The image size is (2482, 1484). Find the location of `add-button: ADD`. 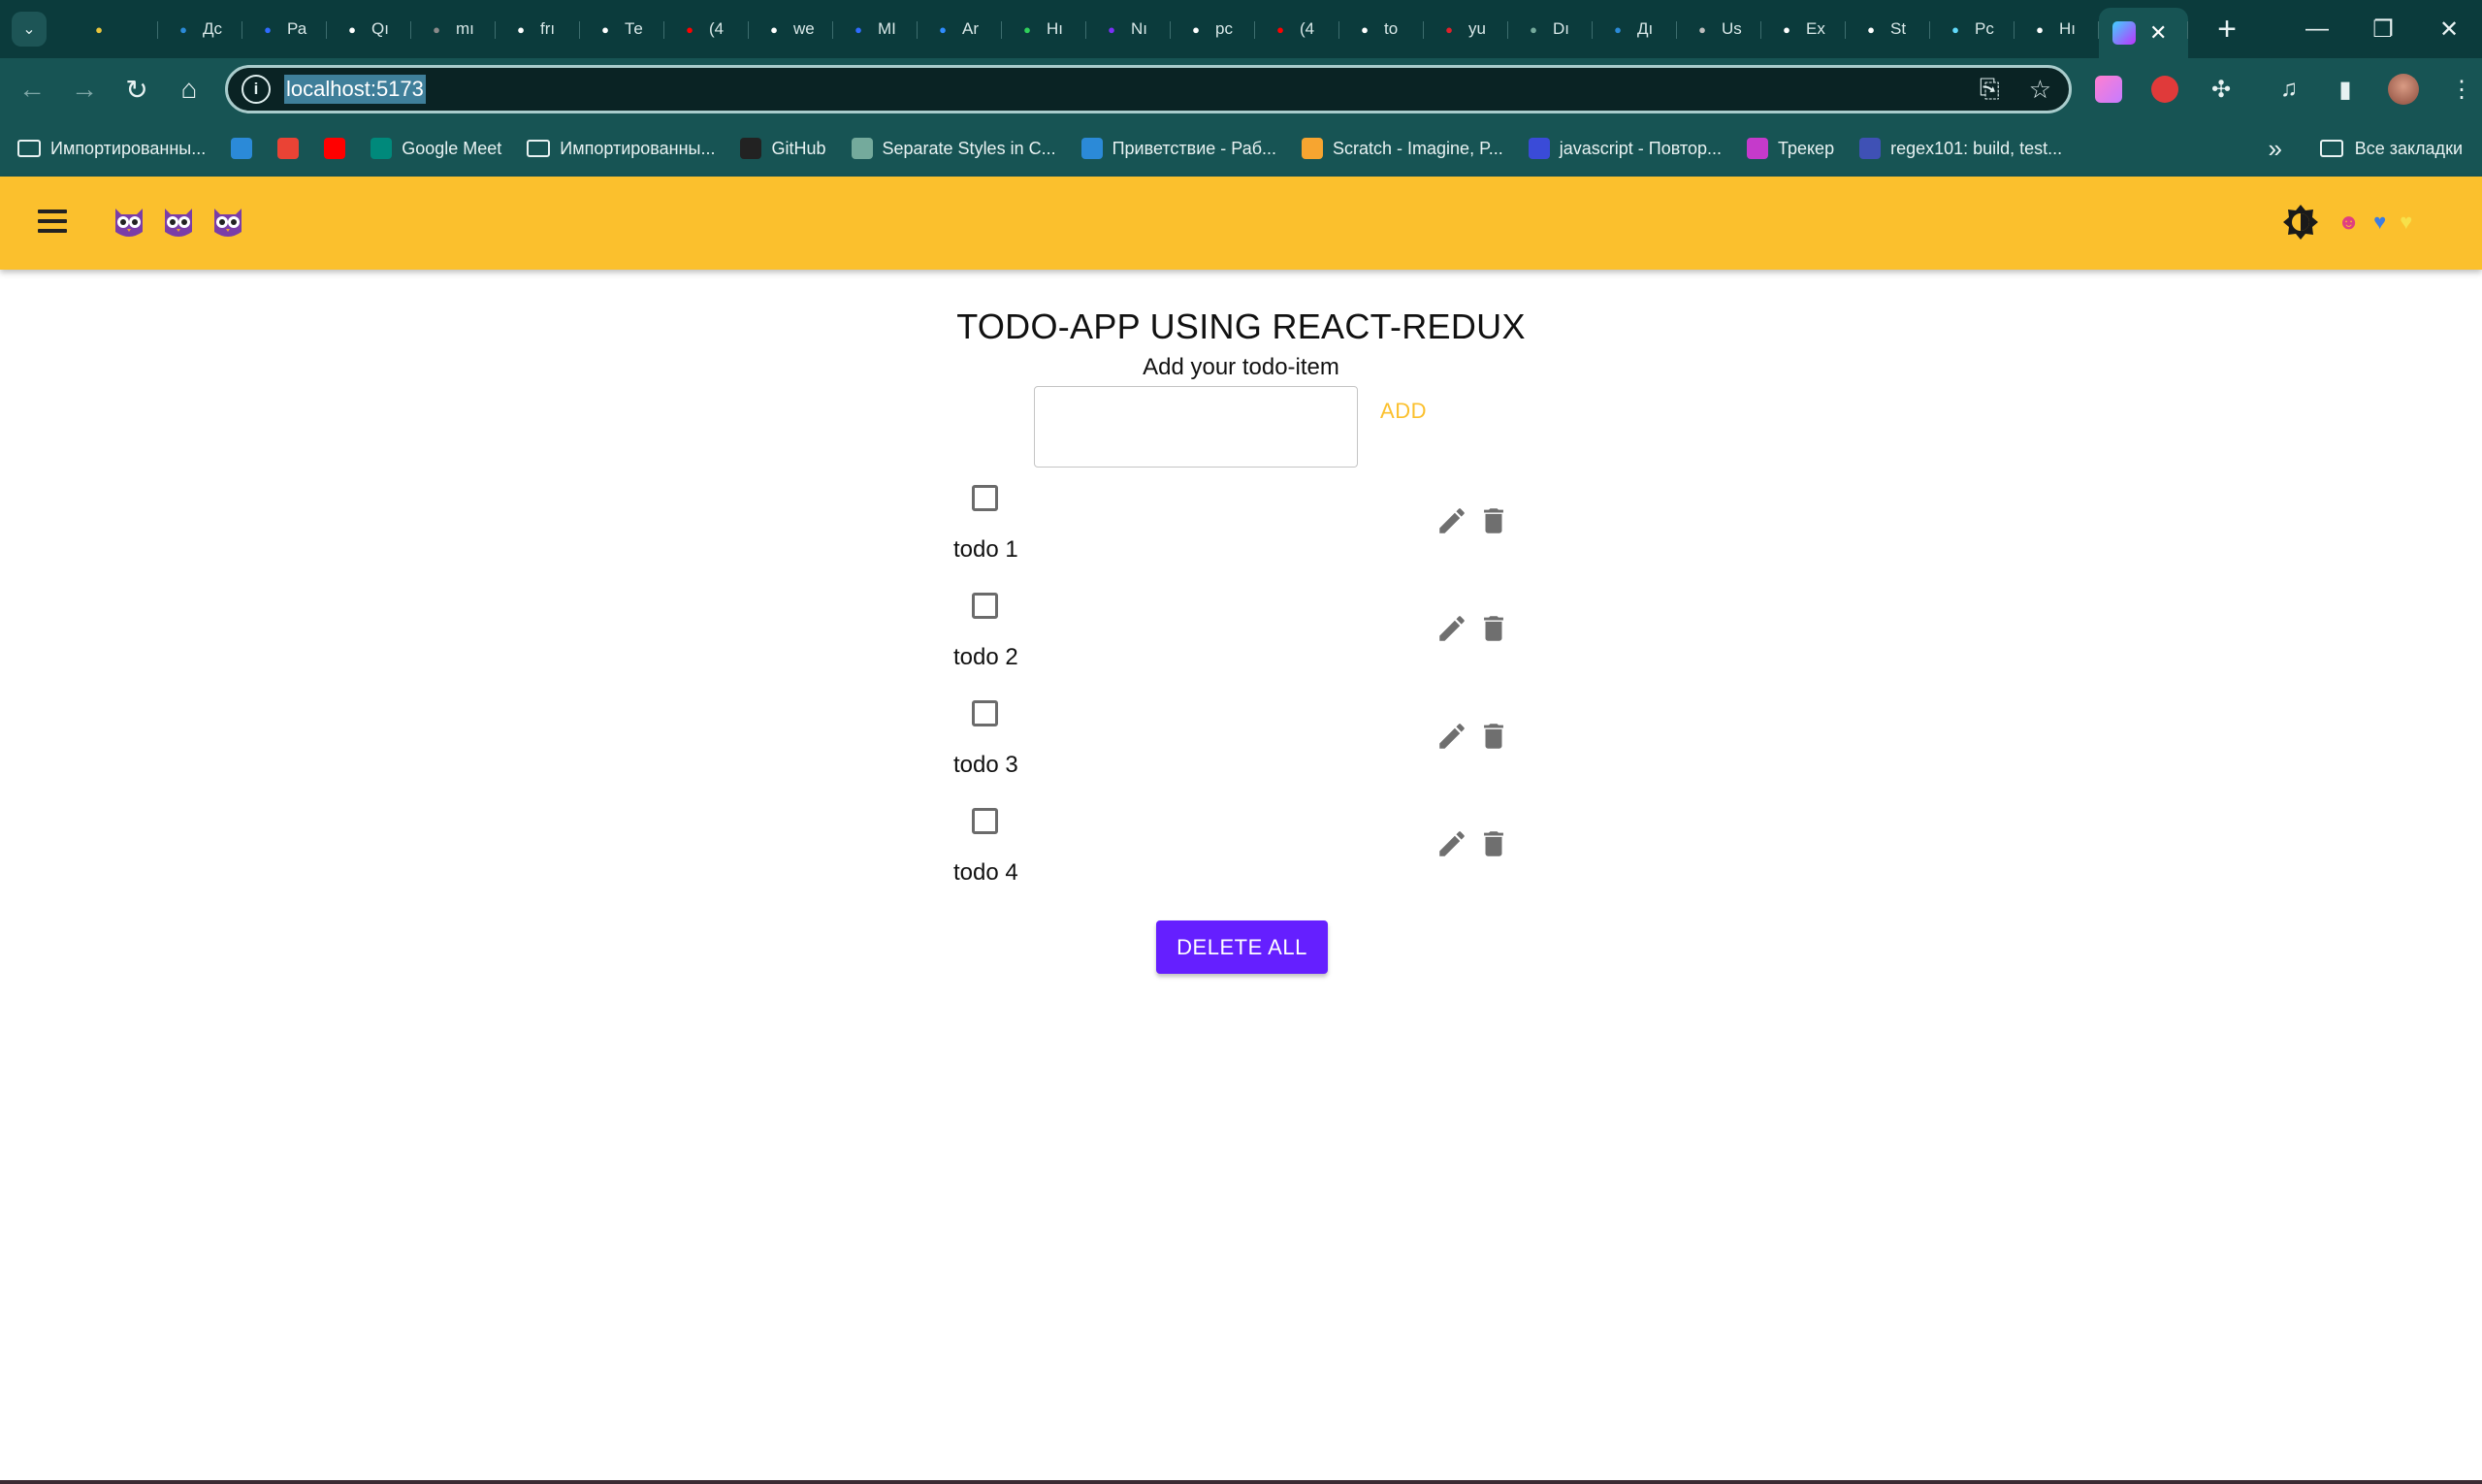

add-button: ADD is located at coordinates (1403, 411).